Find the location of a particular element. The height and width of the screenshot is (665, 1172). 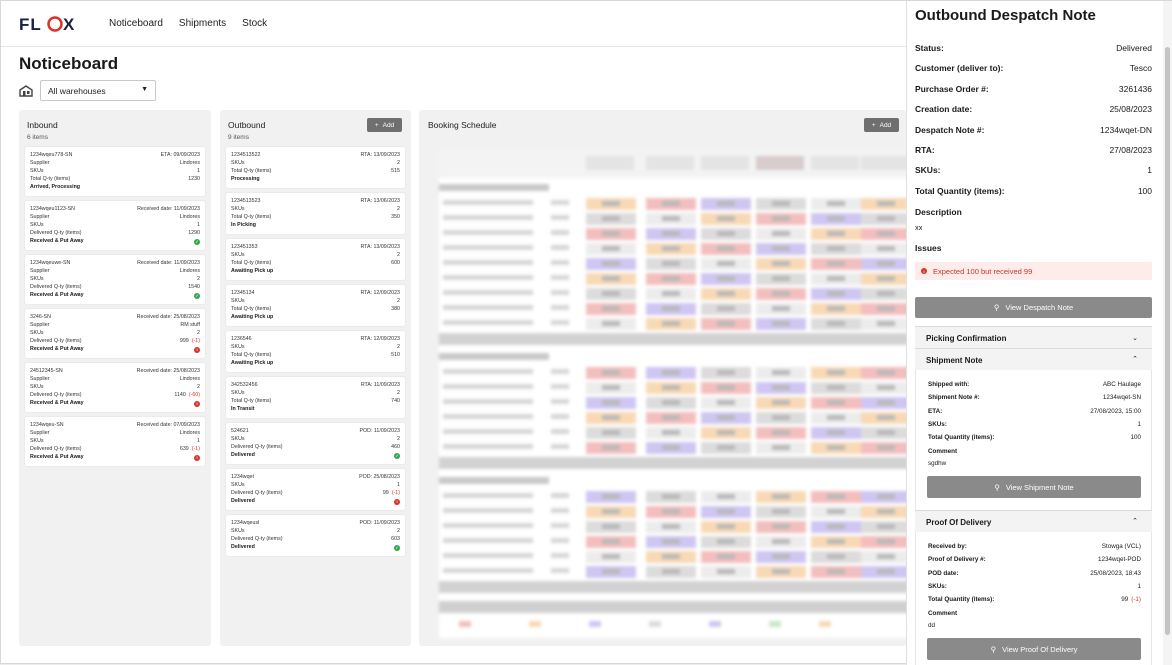

view-despatch-note-button: ⚲ View Despatch Note is located at coordinates (1033, 307).